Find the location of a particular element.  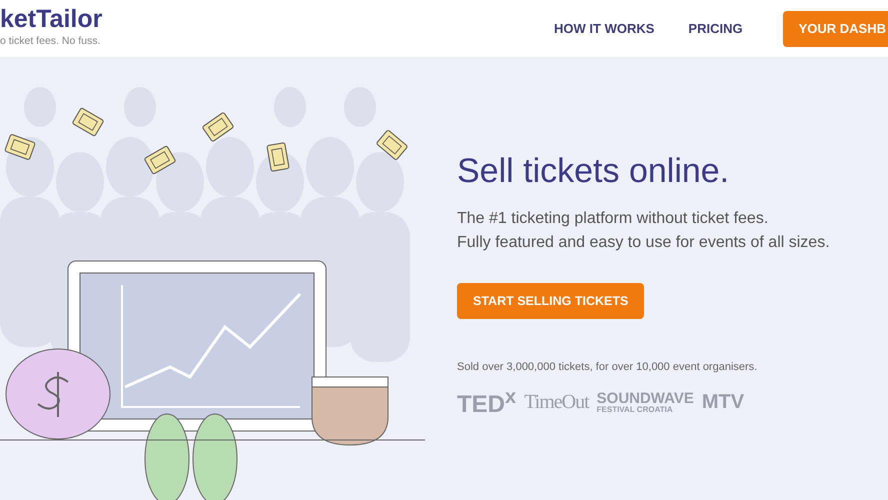

mtv-logo: MTV is located at coordinates (723, 402).